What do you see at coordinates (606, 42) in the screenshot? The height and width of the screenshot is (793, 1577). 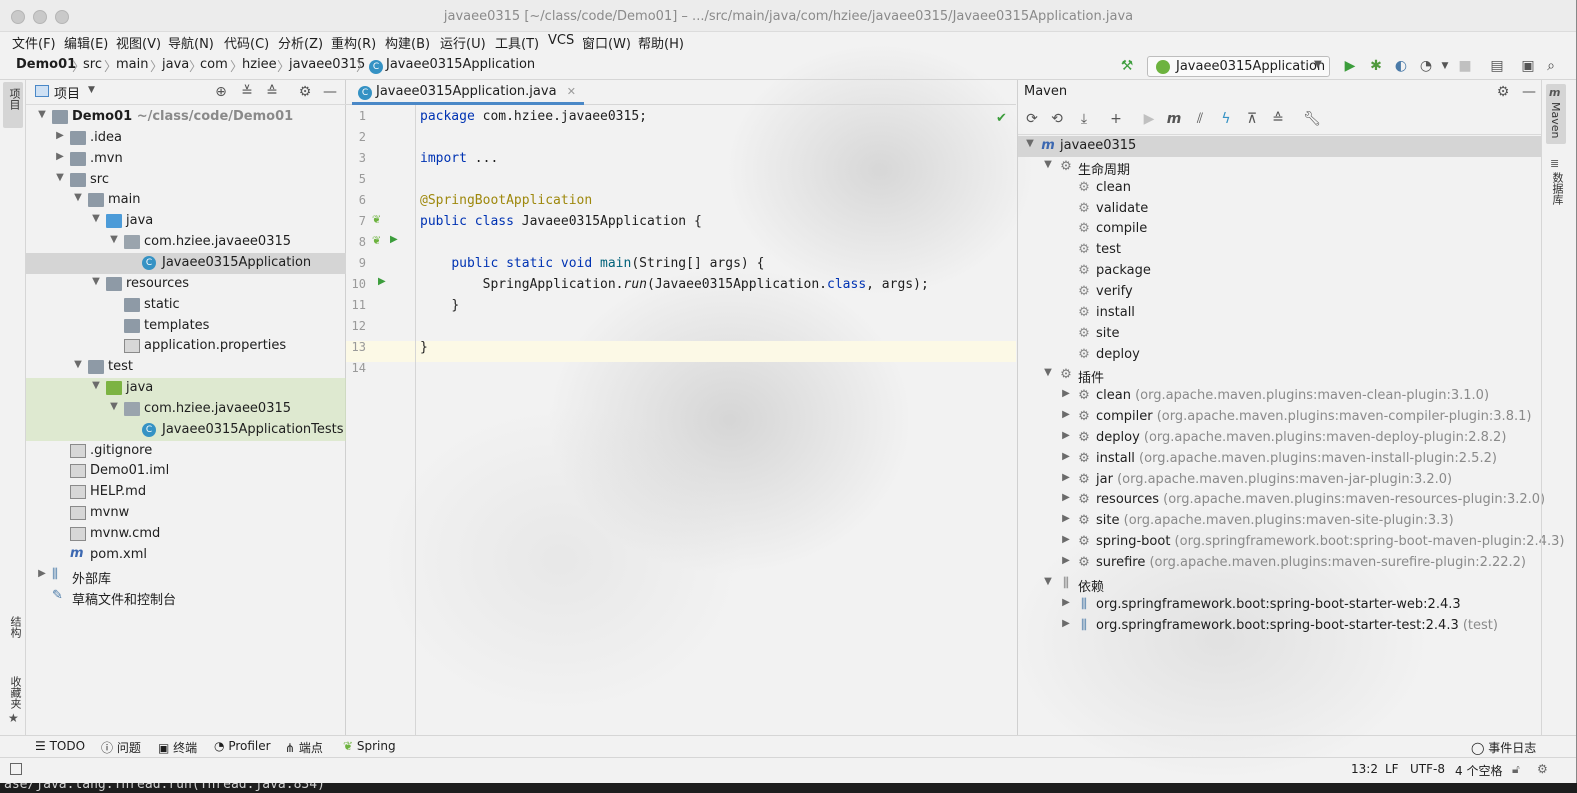 I see `menu-window: 窗口(W)` at bounding box center [606, 42].